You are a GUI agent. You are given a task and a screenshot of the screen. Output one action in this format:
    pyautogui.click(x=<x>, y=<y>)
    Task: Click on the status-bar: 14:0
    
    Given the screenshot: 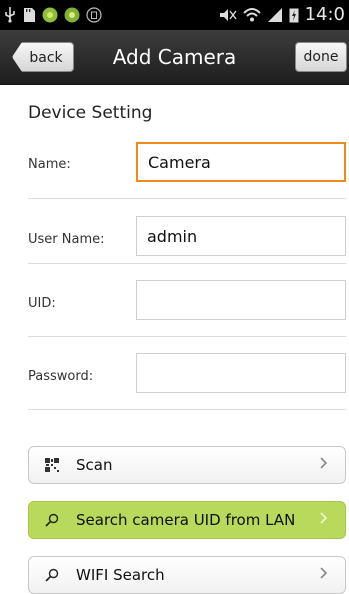 What is the action you would take?
    pyautogui.click(x=174, y=15)
    